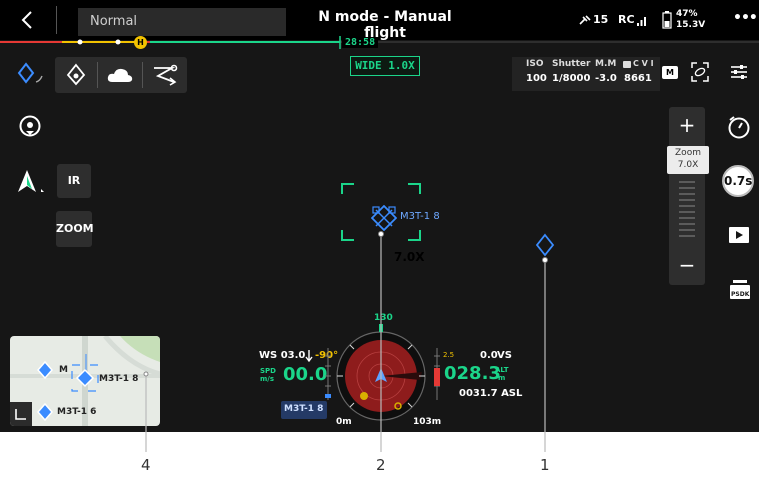  Describe the element at coordinates (545, 465) in the screenshot. I see `callout-1: 1` at that location.